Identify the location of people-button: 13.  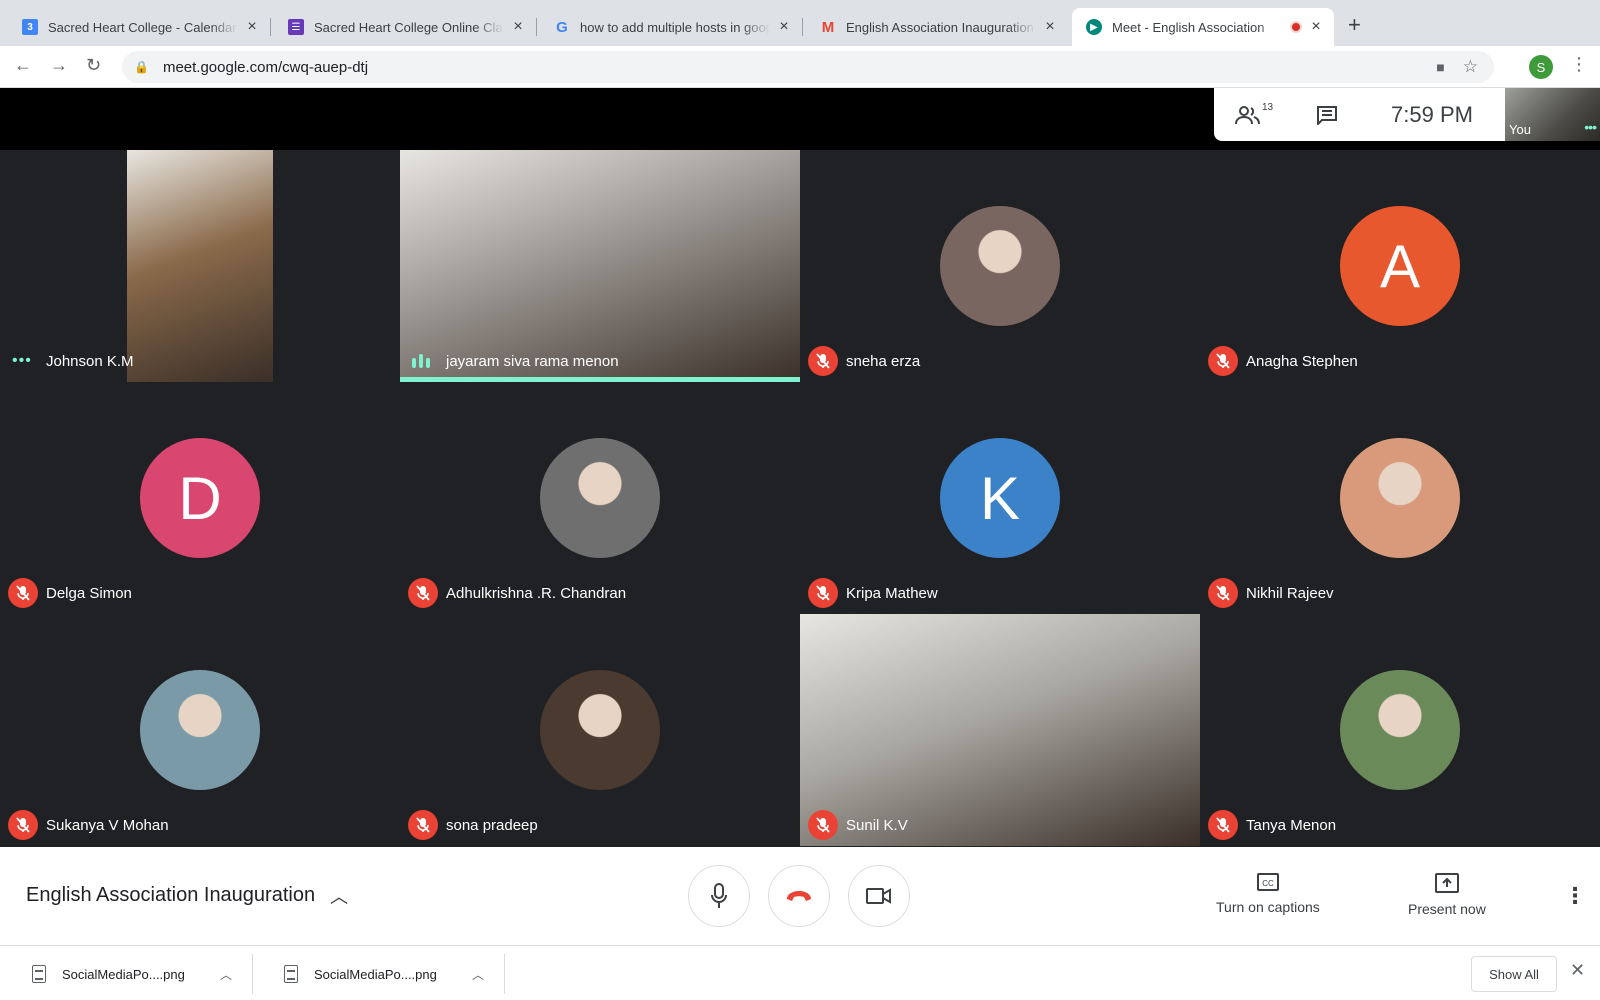
(1254, 114).